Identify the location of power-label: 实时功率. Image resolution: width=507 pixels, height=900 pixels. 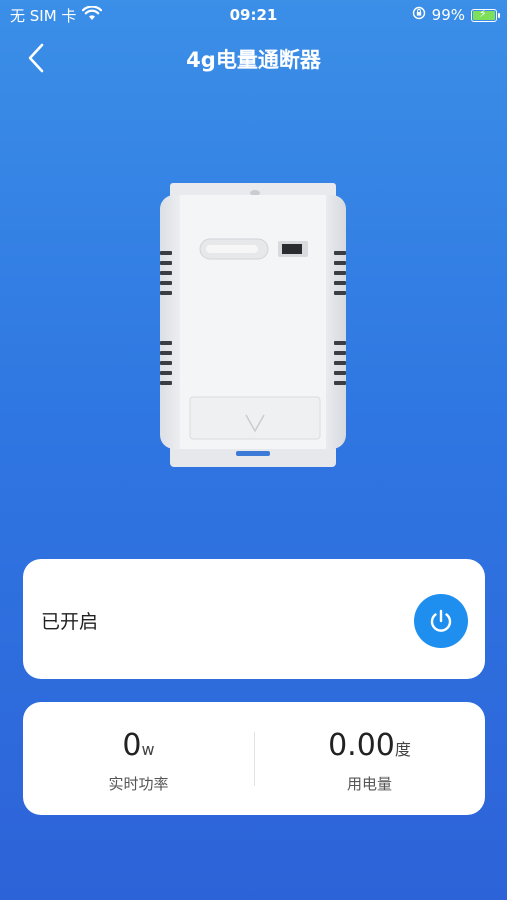
(138, 784).